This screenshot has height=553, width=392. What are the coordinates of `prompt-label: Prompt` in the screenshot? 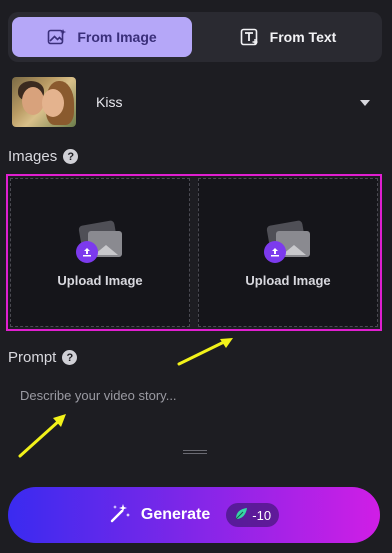 It's located at (32, 357).